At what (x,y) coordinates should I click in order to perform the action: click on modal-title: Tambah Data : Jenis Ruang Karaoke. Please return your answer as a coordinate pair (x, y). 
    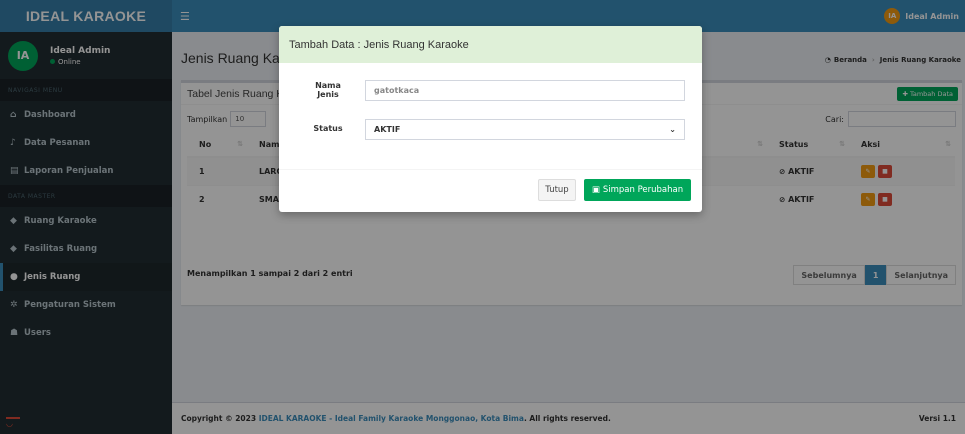
    Looking at the image, I should click on (490, 44).